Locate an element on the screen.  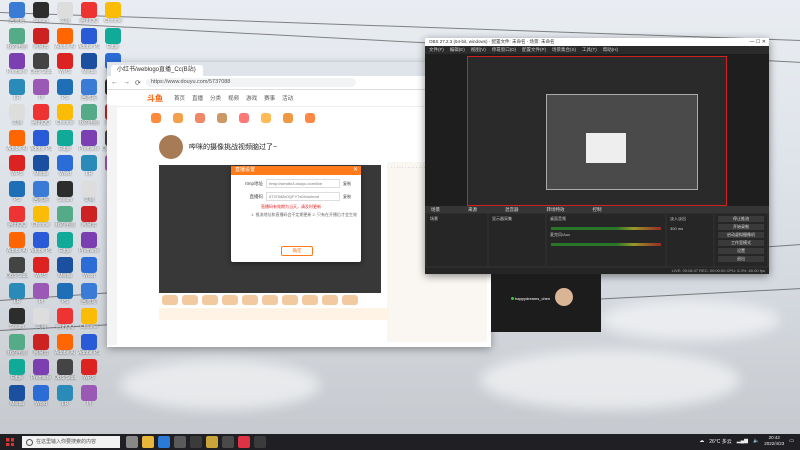
network-icon: ▂▄▆ is located at coordinates (742, 441).